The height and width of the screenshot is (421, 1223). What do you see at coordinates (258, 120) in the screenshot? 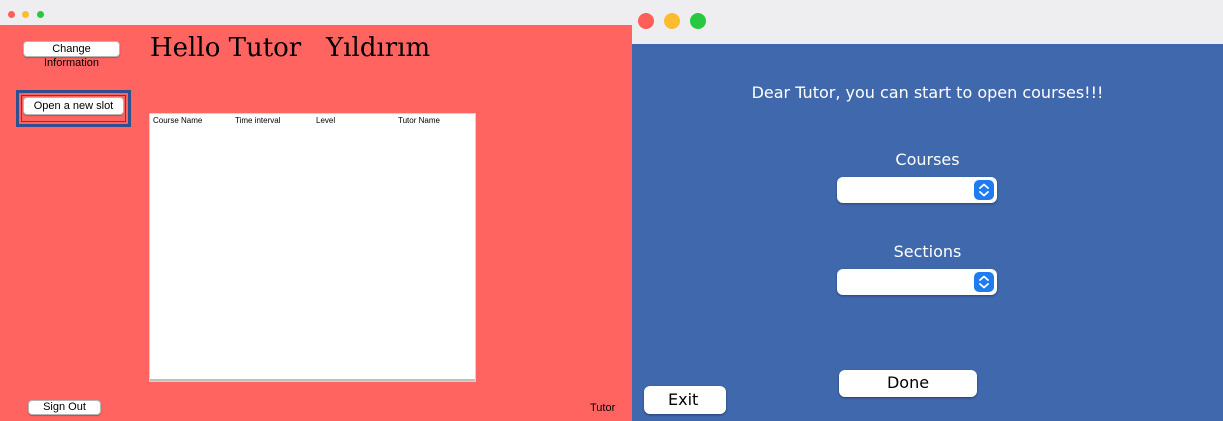
I see `column-header-time-interval: Time interval` at bounding box center [258, 120].